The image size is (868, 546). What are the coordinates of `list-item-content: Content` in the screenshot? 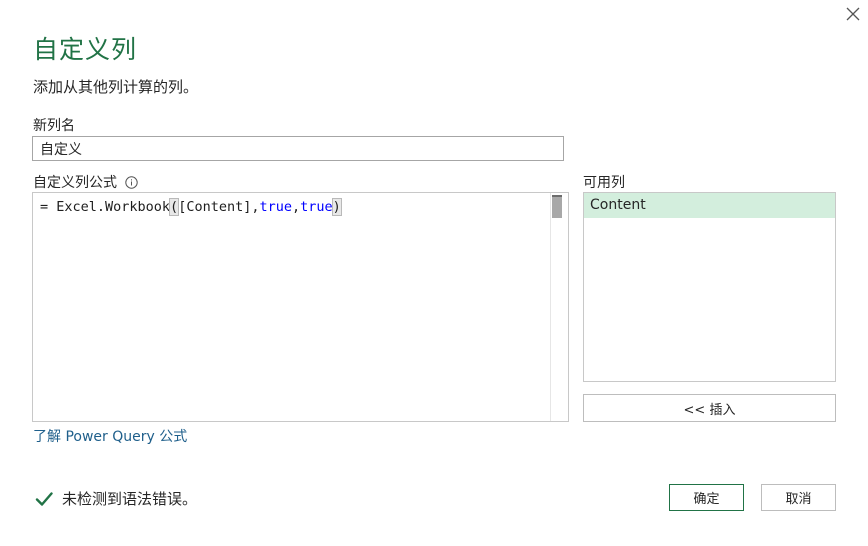 It's located at (709, 205).